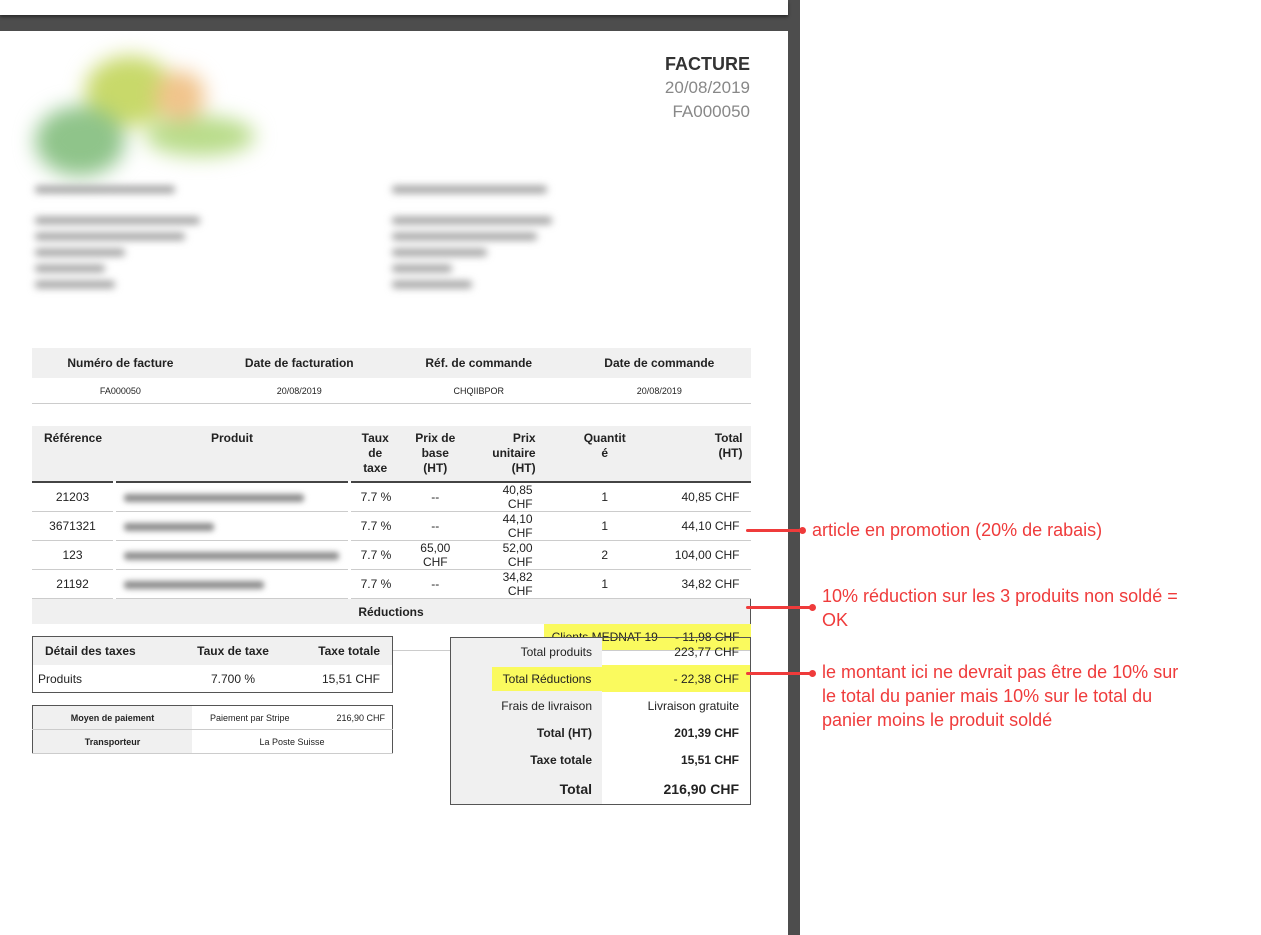 The image size is (1261, 935). What do you see at coordinates (120, 363) in the screenshot?
I see `header-invoice-number: Numéro de facture` at bounding box center [120, 363].